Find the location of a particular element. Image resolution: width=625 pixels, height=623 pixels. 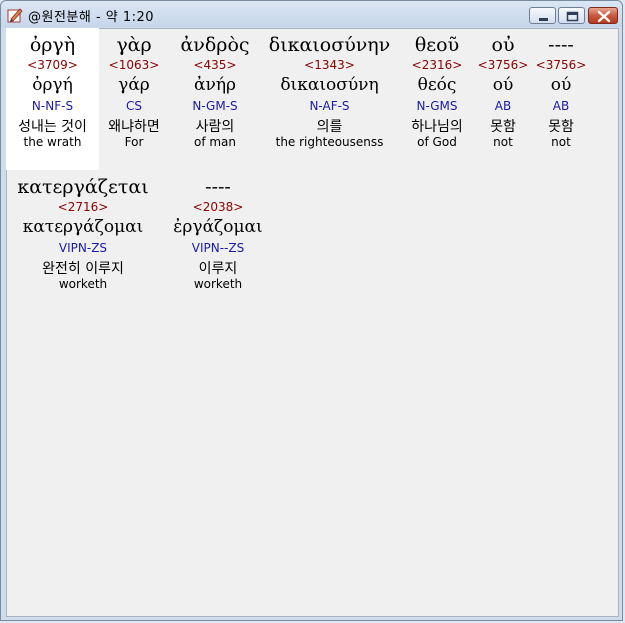

morphology-code: N-AF-S is located at coordinates (329, 106).